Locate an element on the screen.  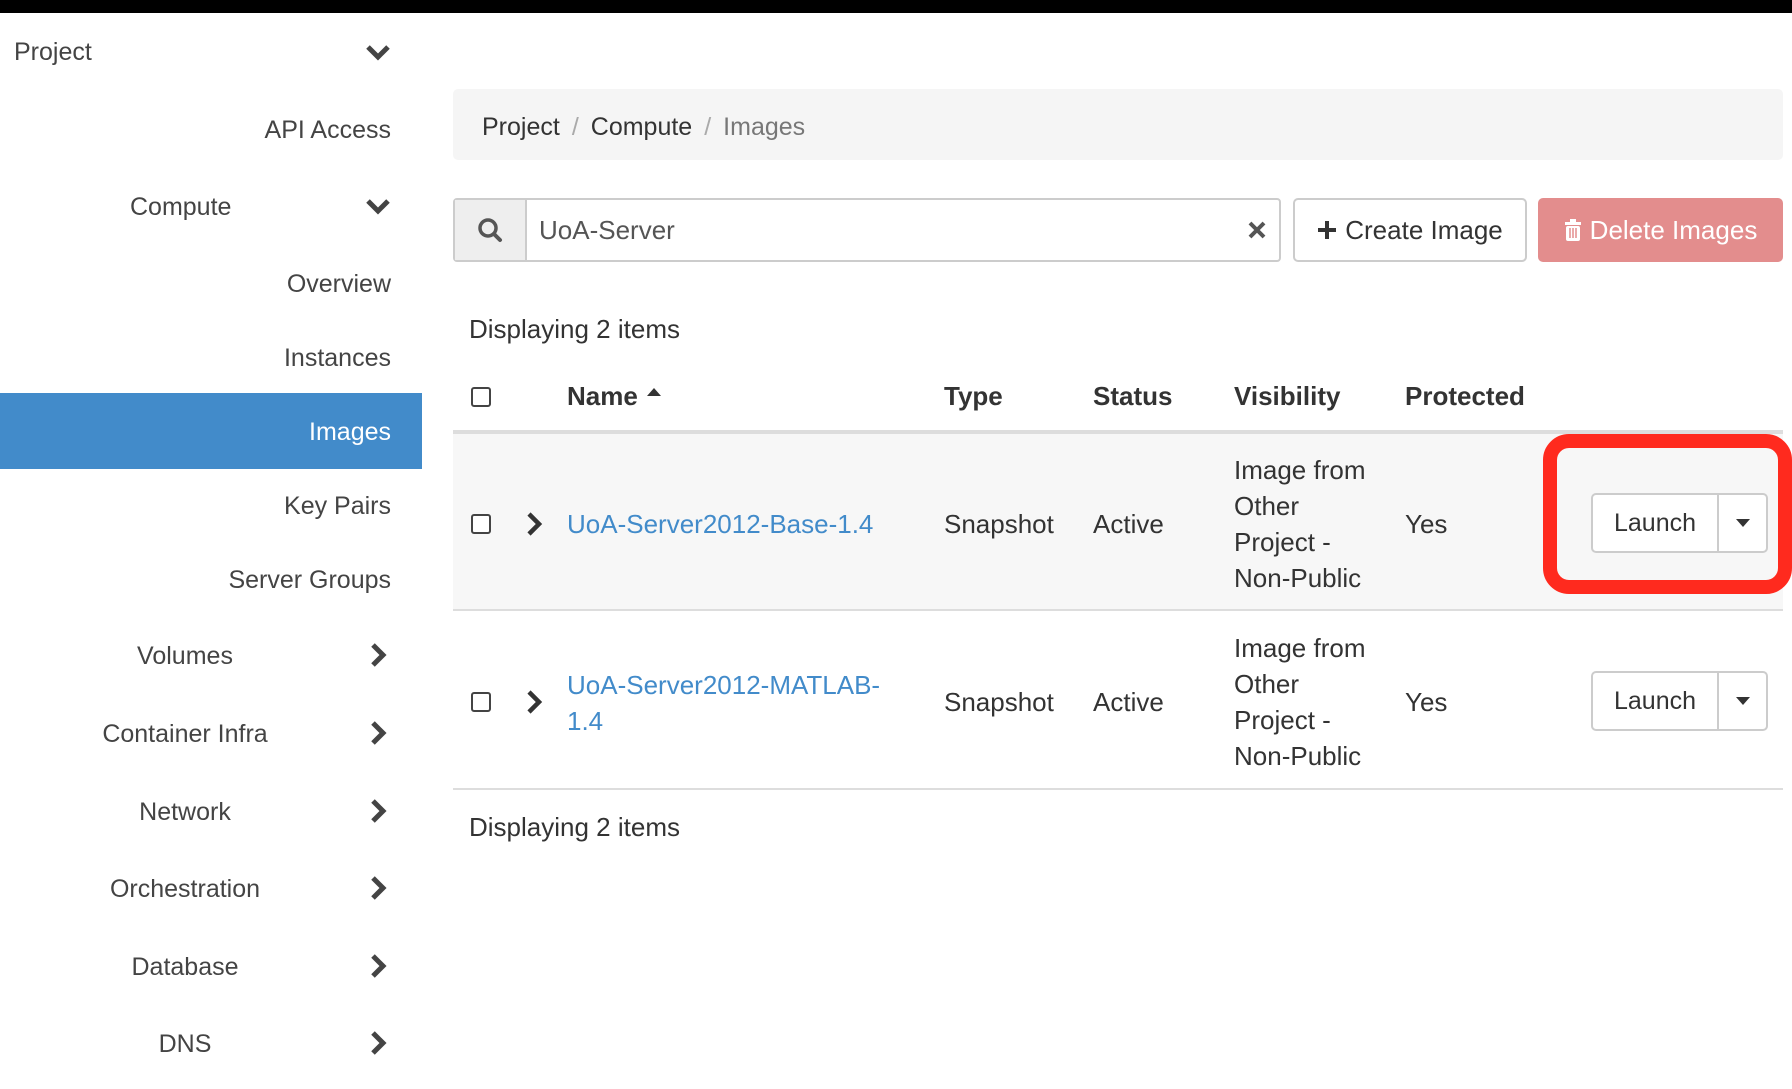
sidebar-item-images-label: Images is located at coordinates (350, 432).